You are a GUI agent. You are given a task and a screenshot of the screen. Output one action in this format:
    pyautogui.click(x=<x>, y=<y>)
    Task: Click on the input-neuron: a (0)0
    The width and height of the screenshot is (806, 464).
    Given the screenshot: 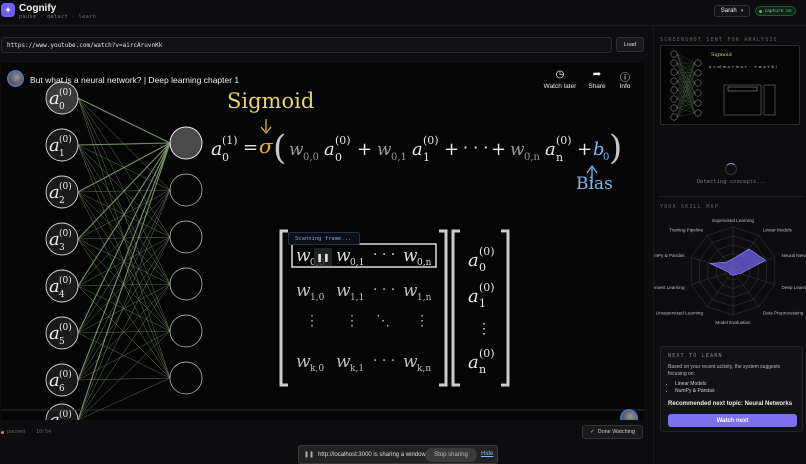 What is the action you would take?
    pyautogui.click(x=62, y=98)
    